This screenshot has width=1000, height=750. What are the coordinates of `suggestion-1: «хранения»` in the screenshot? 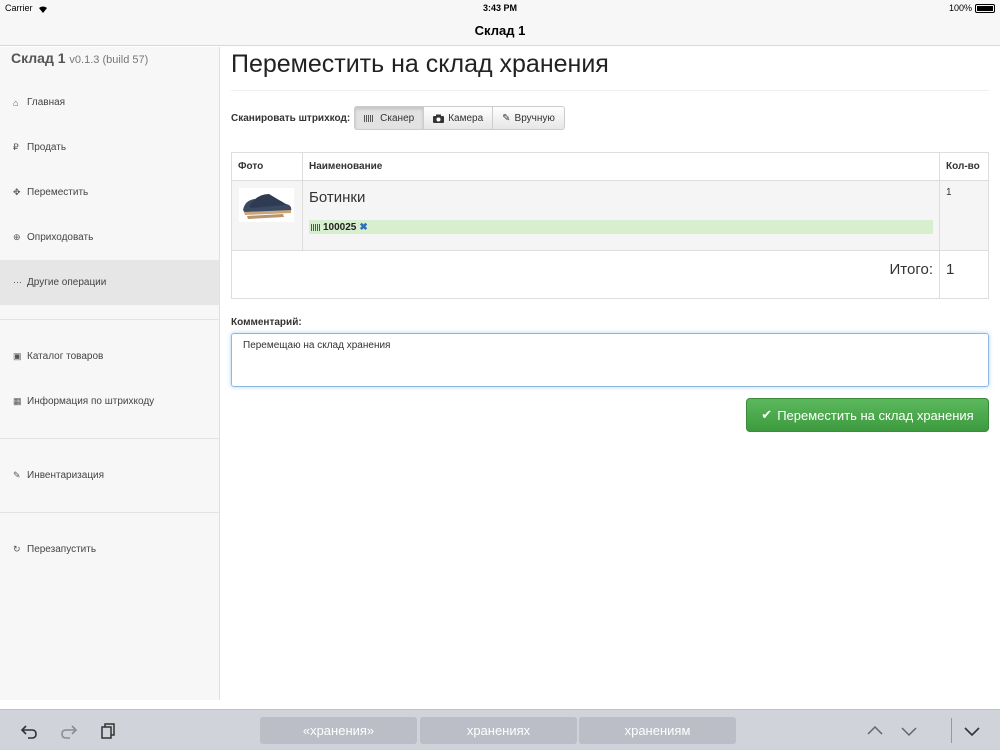 It's located at (338, 730).